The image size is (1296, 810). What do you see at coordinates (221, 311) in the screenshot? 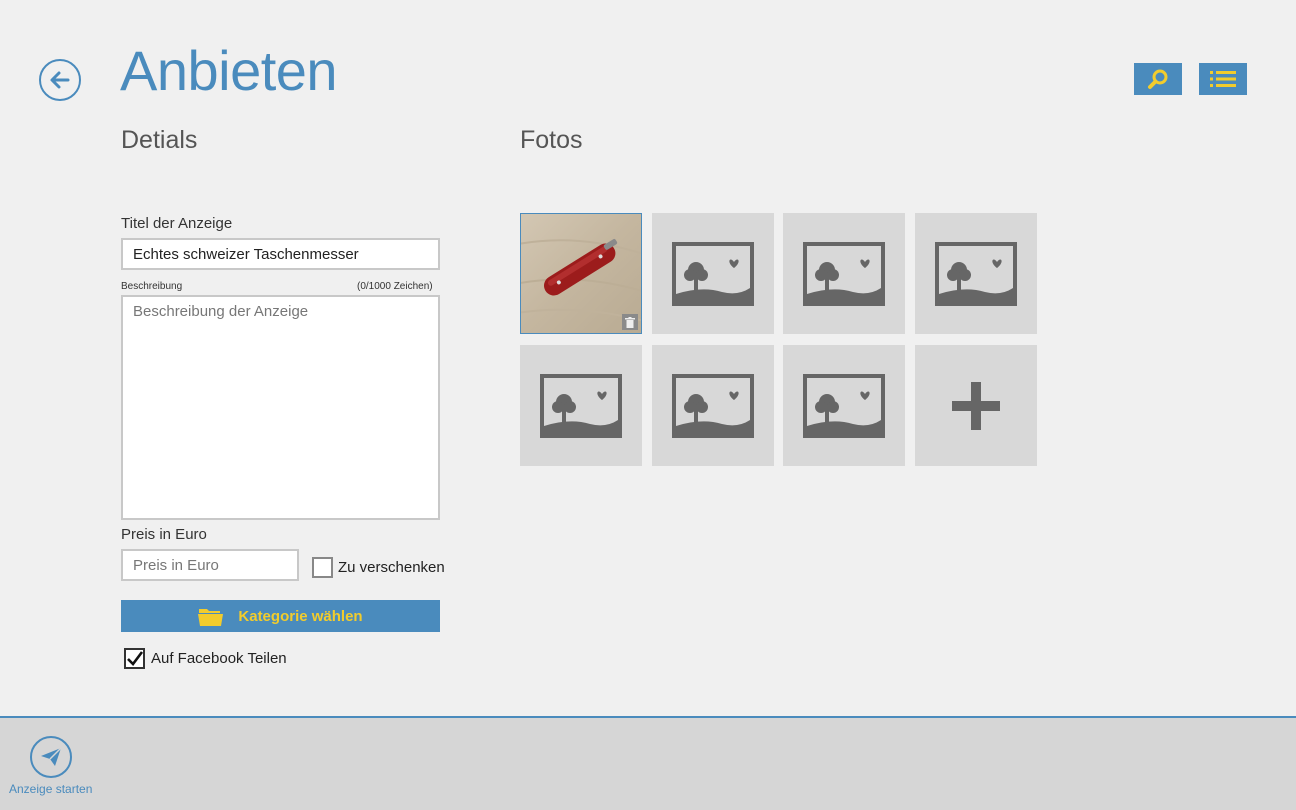
I see `description-placeholder: Beschreibung der Anzeige` at bounding box center [221, 311].